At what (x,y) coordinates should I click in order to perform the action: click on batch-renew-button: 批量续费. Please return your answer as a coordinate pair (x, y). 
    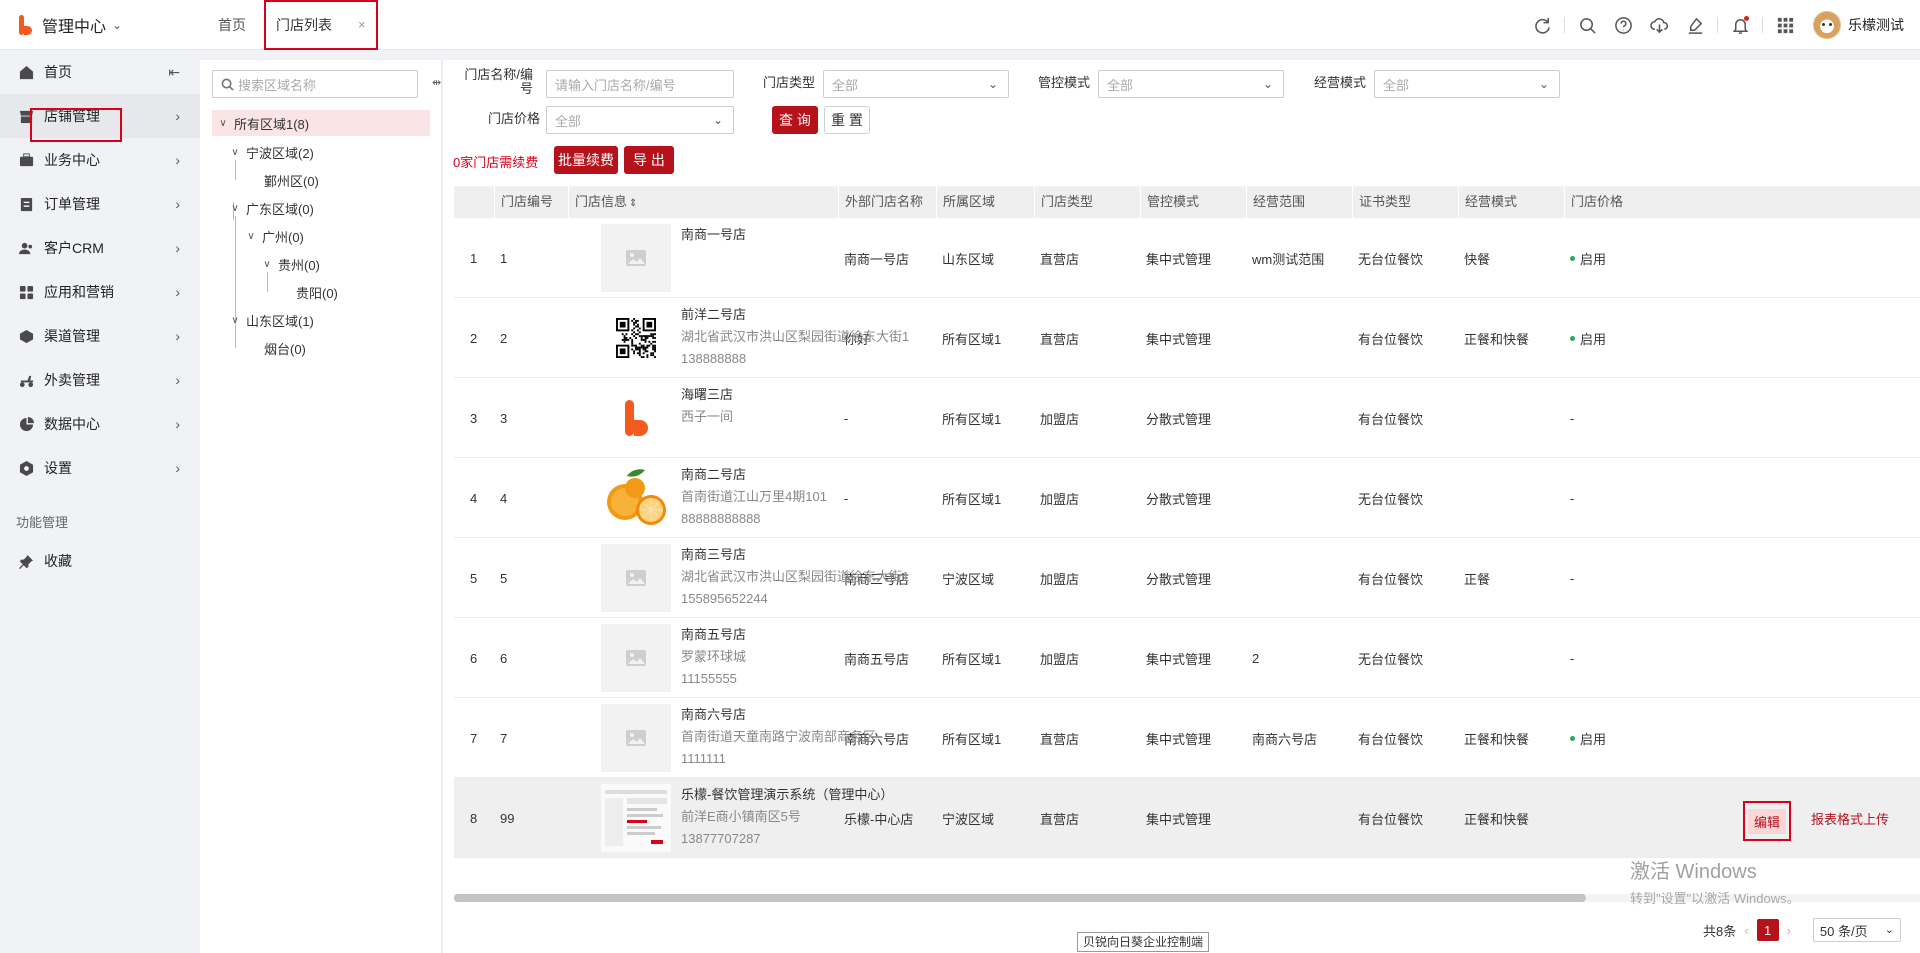
    Looking at the image, I should click on (586, 160).